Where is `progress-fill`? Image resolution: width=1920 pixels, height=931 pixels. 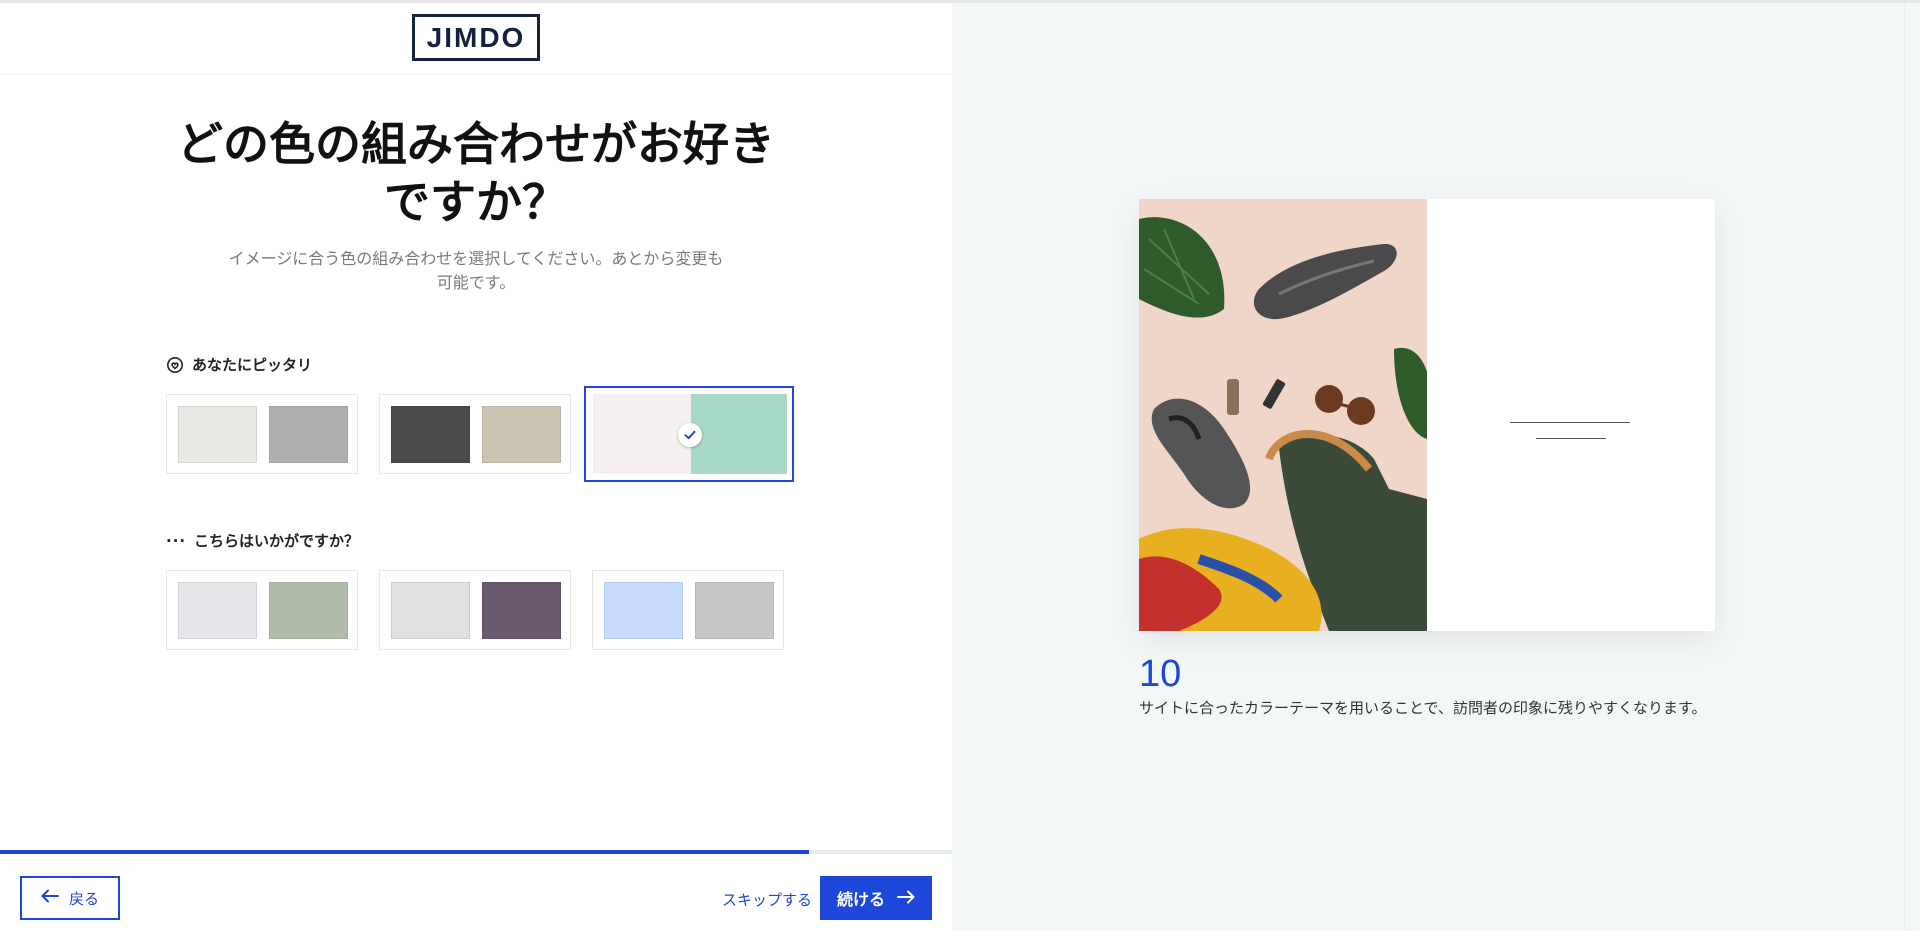 progress-fill is located at coordinates (405, 852).